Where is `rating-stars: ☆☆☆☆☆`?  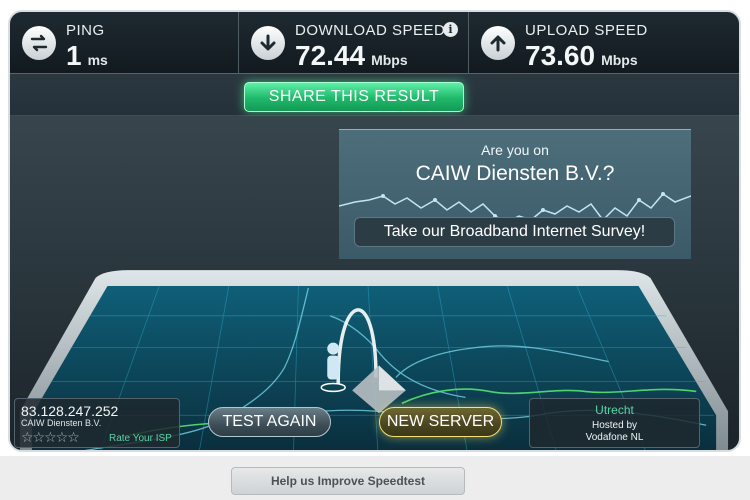
rating-stars: ☆☆☆☆☆ is located at coordinates (50, 437).